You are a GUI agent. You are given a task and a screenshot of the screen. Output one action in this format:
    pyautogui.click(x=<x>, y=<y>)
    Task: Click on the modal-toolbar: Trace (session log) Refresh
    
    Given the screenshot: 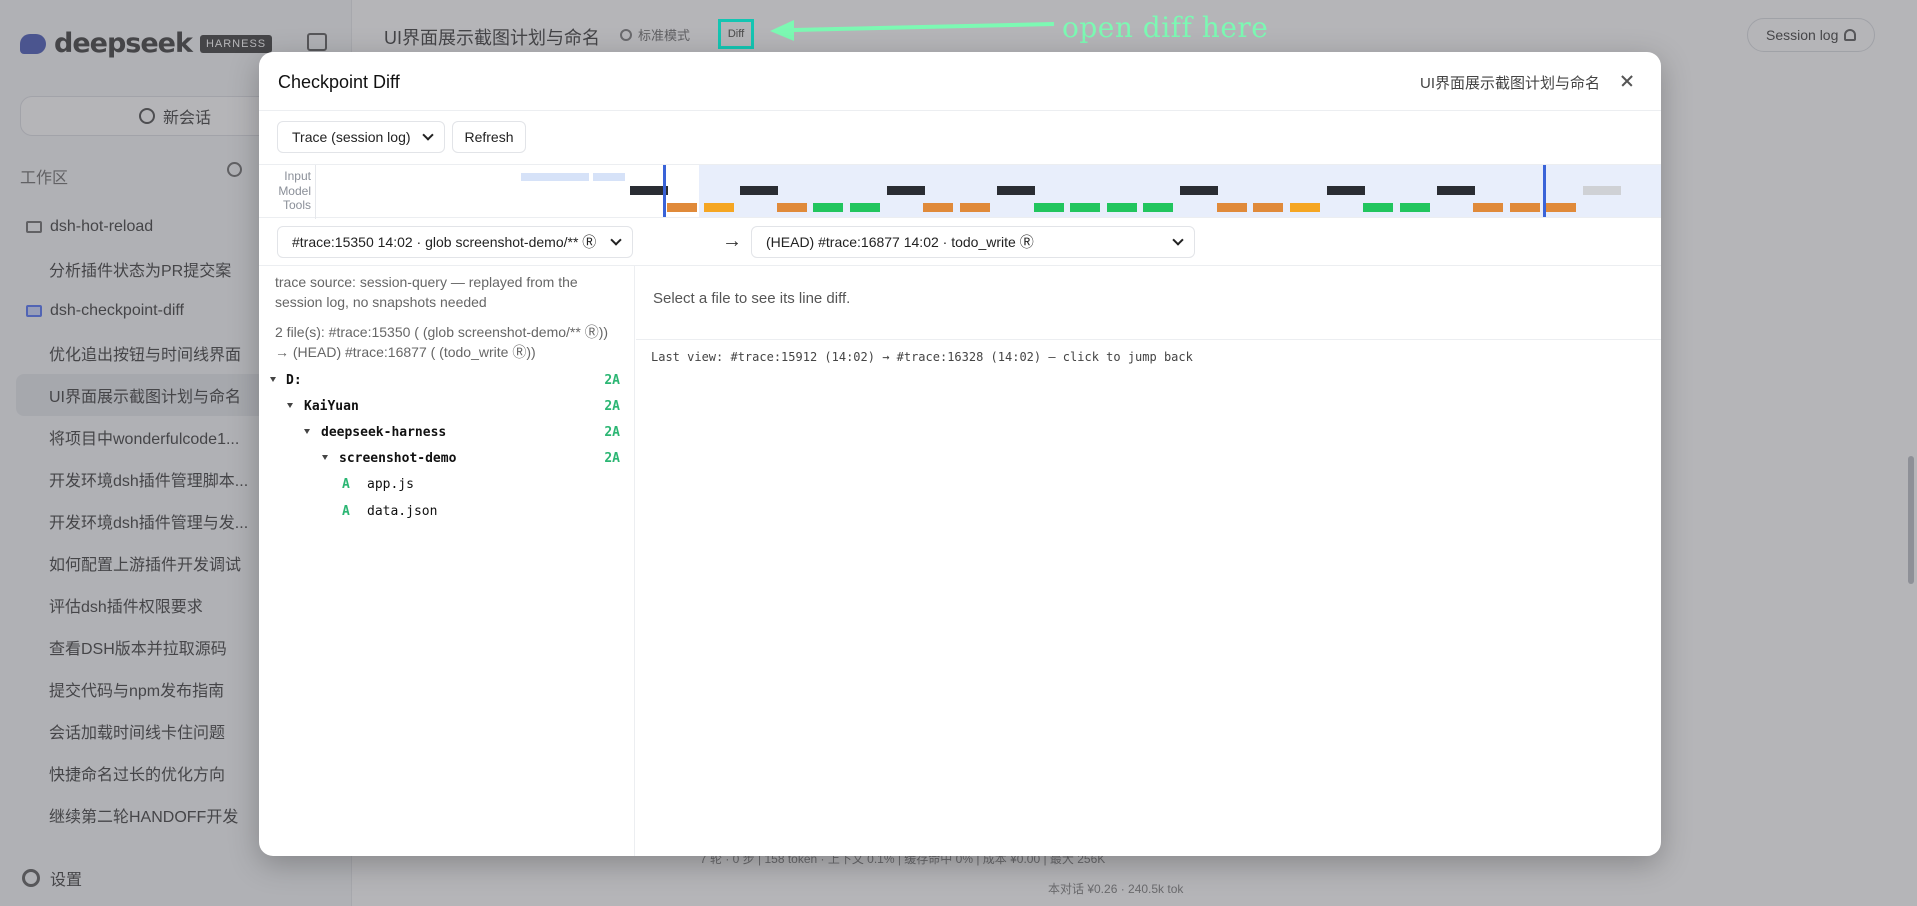 What is the action you would take?
    pyautogui.click(x=960, y=137)
    